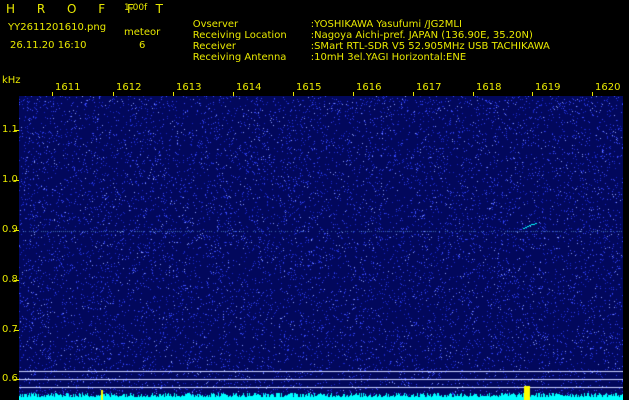 The width and height of the screenshot is (629, 400). I want to click on x-tick-label: 1619, so click(548, 87).